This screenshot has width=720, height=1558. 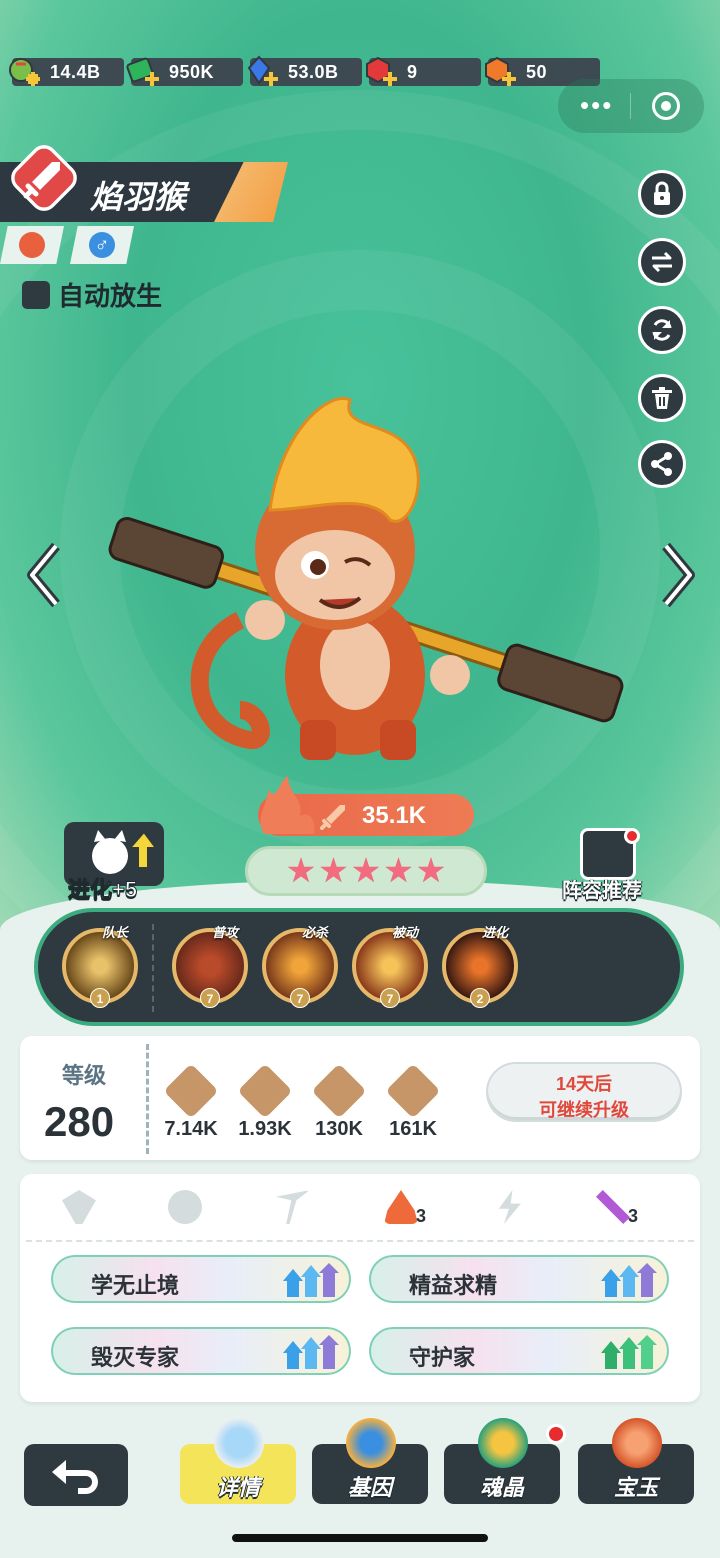 I want to click on lock-button, so click(x=662, y=194).